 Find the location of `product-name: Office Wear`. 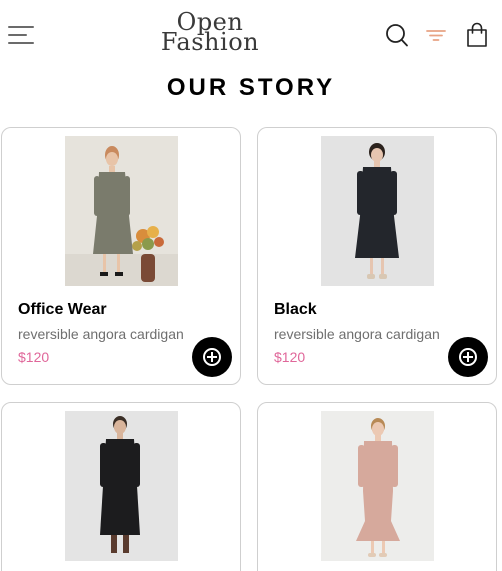

product-name: Office Wear is located at coordinates (62, 309).